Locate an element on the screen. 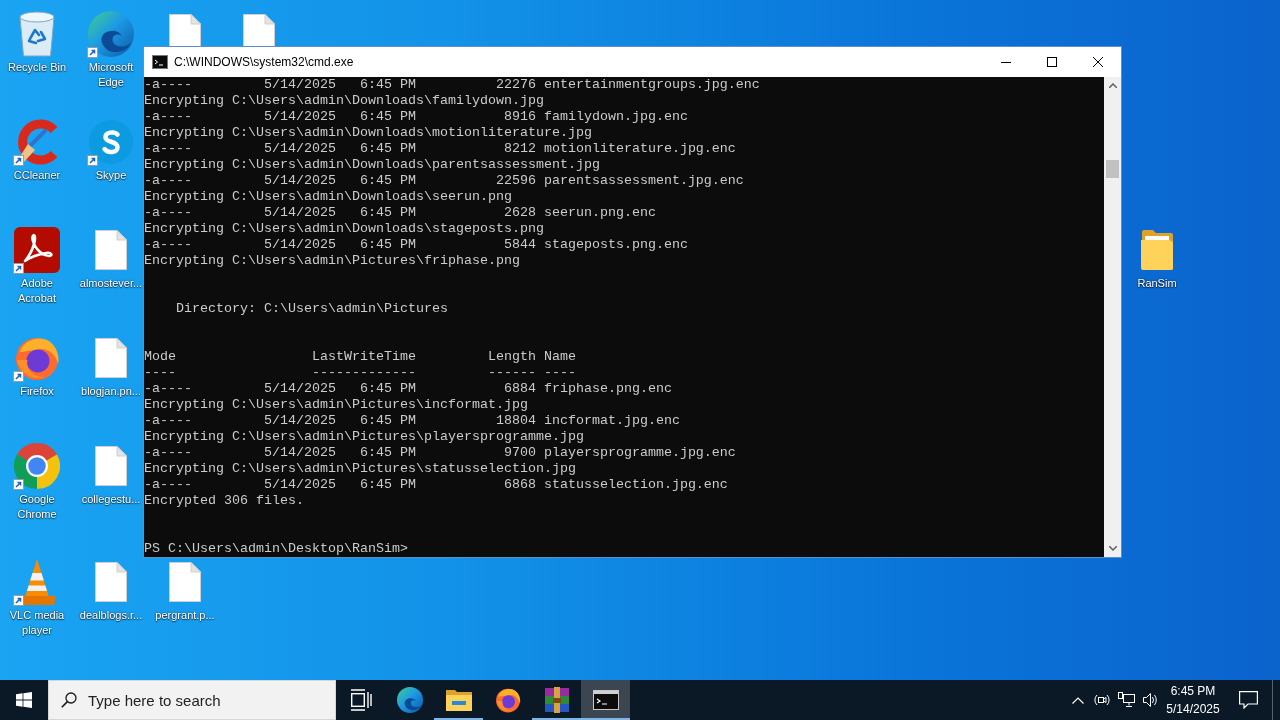  search-icon is located at coordinates (69, 700).